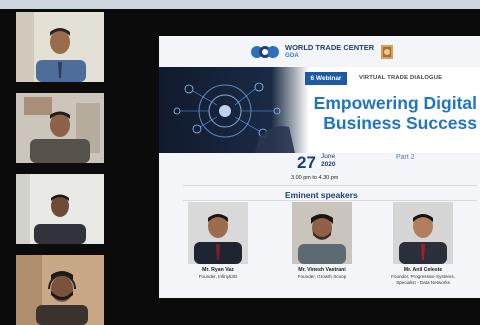 This screenshot has width=480, height=325. What do you see at coordinates (328, 156) in the screenshot?
I see `date-month: June` at bounding box center [328, 156].